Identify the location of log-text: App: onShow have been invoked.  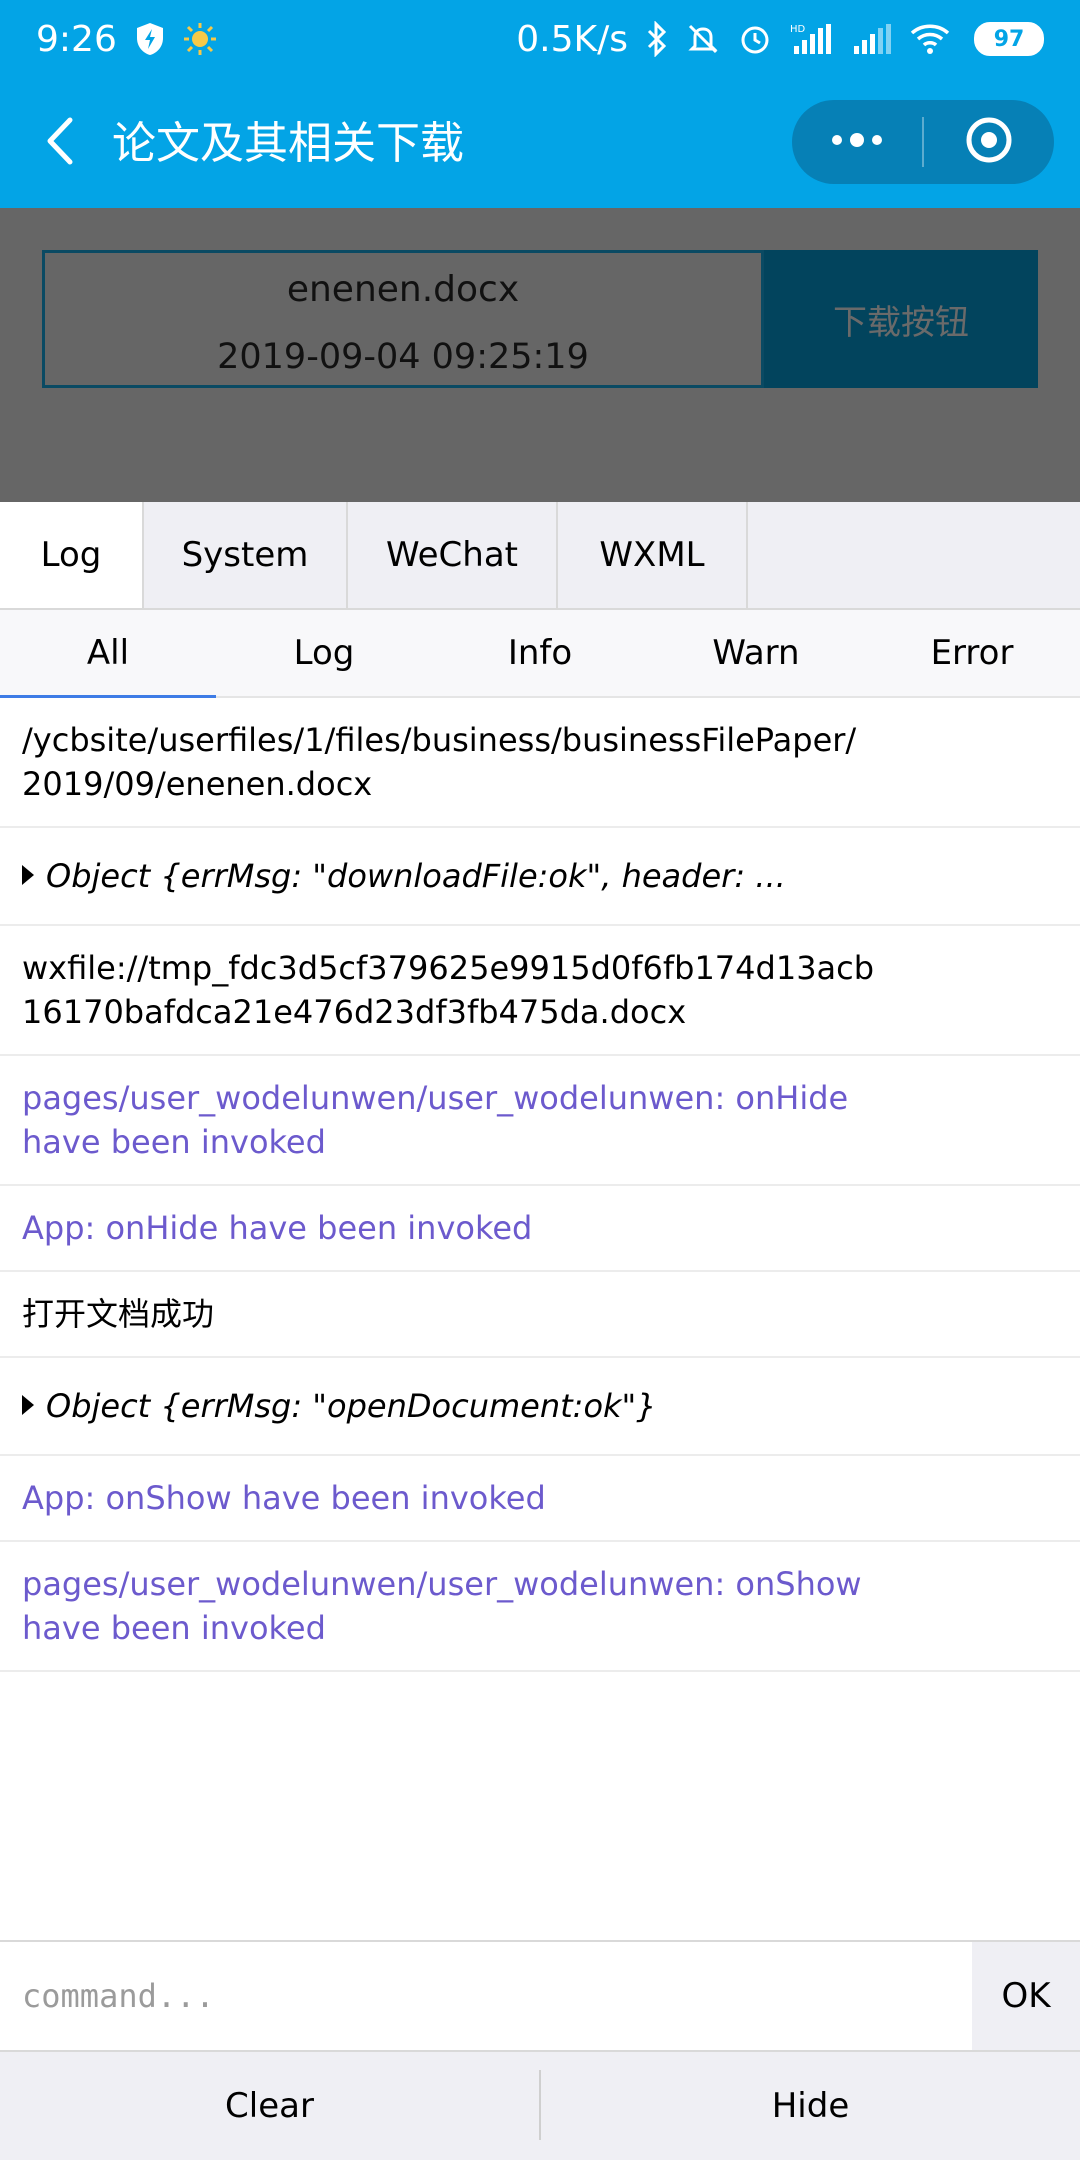
(284, 1498).